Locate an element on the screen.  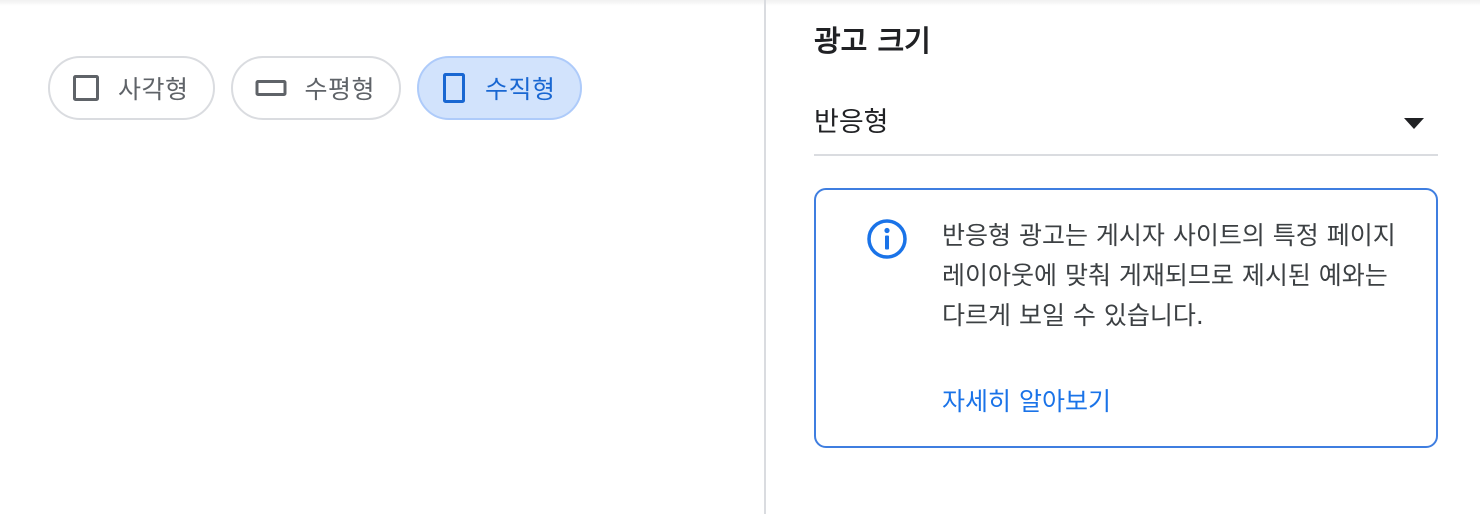
chip-horizontal: 수평형 is located at coordinates (316, 88).